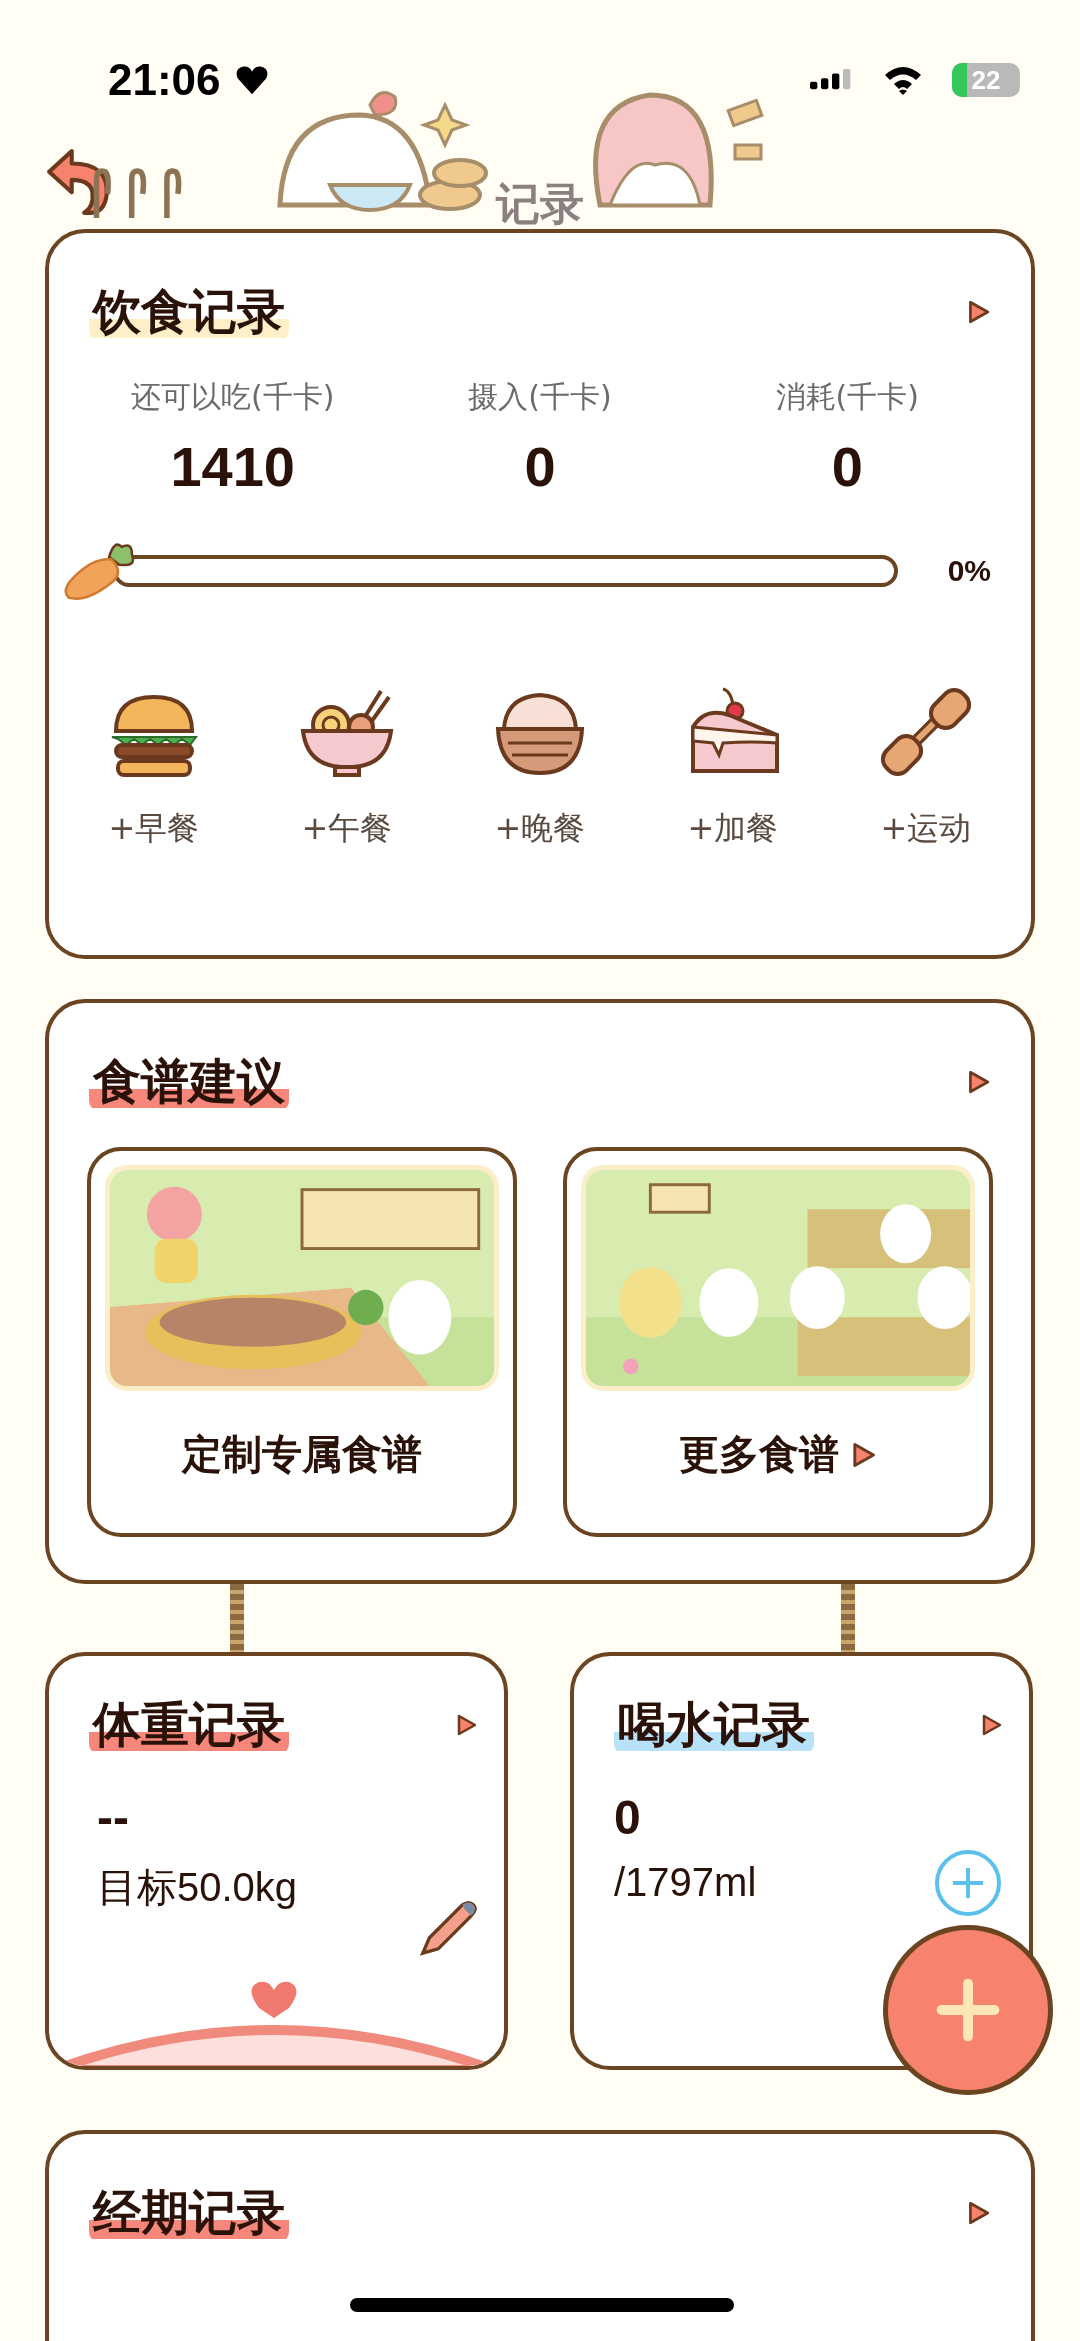 Image resolution: width=1080 pixels, height=2341 pixels. What do you see at coordinates (302, 1455) in the screenshot?
I see `recipe-option-label: 定制专属食谱` at bounding box center [302, 1455].